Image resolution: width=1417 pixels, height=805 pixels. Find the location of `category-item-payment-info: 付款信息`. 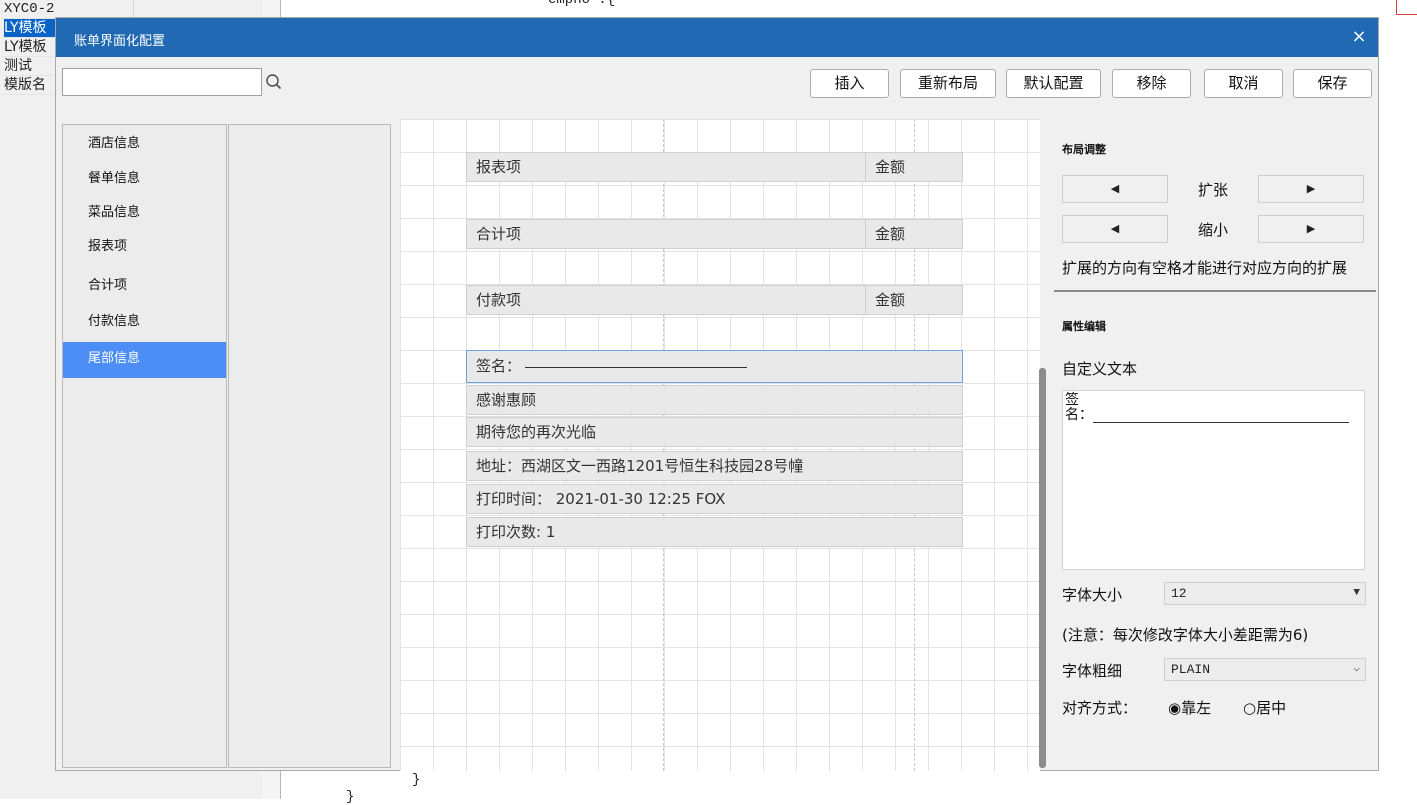

category-item-payment-info: 付款信息 is located at coordinates (144, 323).